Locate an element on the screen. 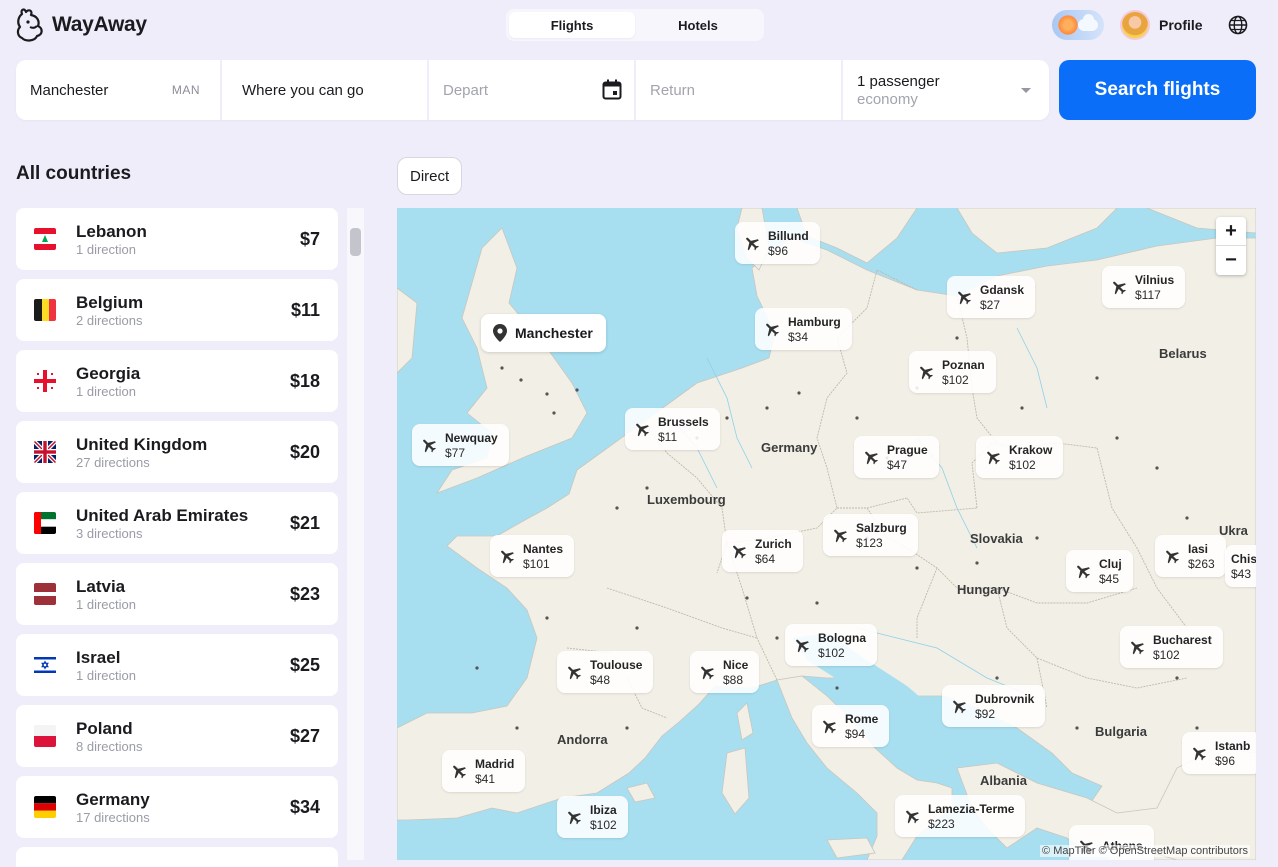  pin-city: Chisin is located at coordinates (1243, 558).